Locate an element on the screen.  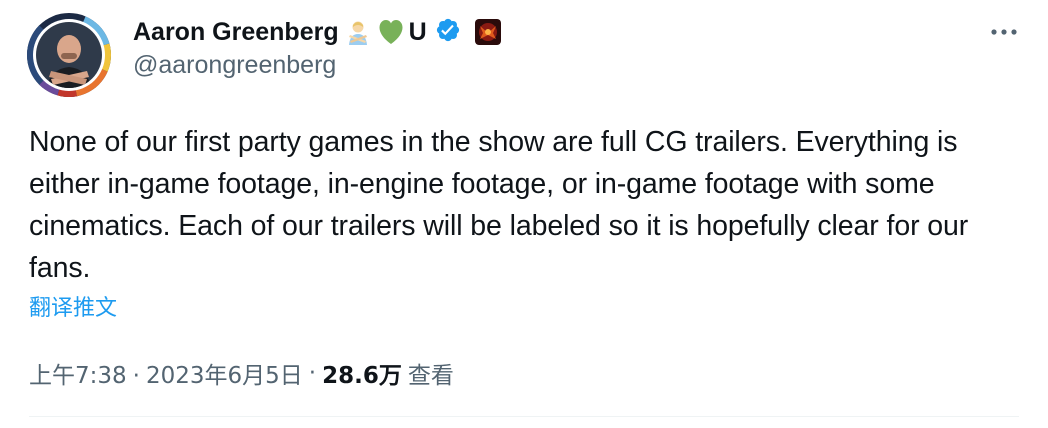
author-handle: @aarongreenberg is located at coordinates (234, 65).